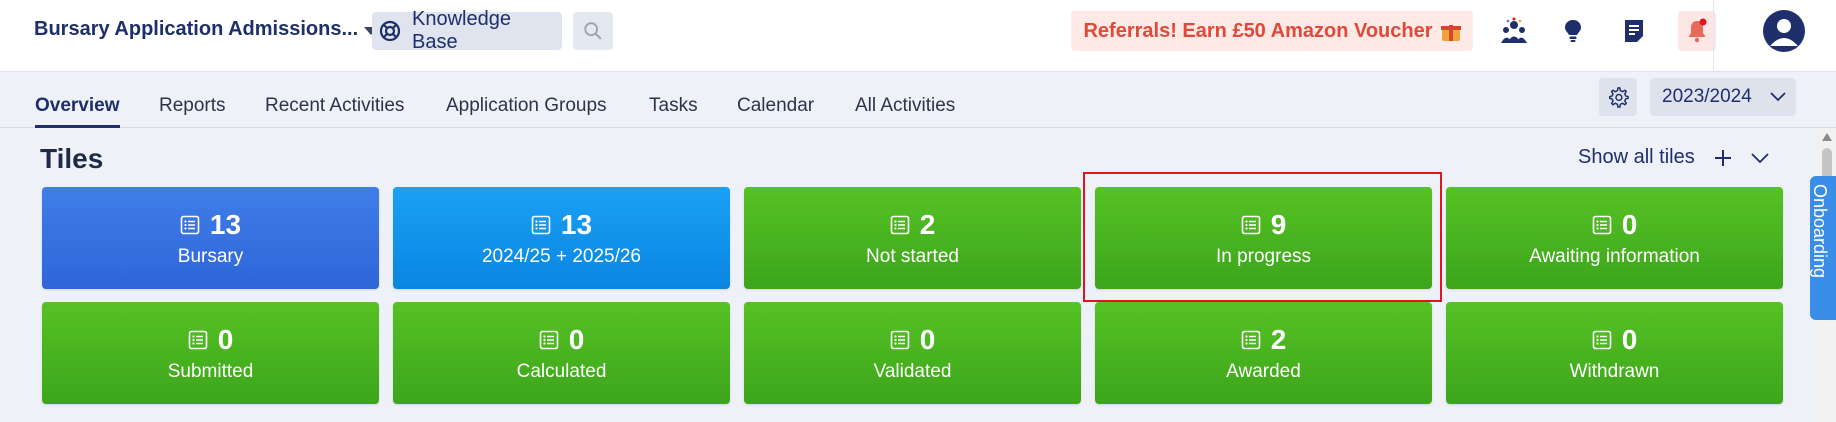  I want to click on tile-submitted: 0 Submitted, so click(210, 353).